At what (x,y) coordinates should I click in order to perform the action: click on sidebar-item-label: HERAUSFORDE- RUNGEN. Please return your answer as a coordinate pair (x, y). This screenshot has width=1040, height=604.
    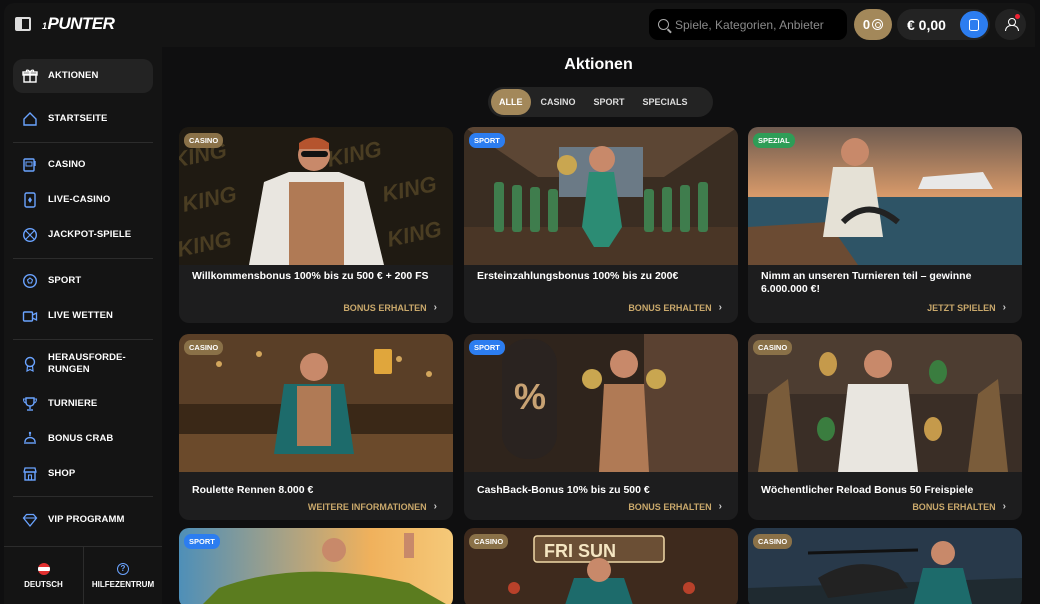
    Looking at the image, I should click on (87, 363).